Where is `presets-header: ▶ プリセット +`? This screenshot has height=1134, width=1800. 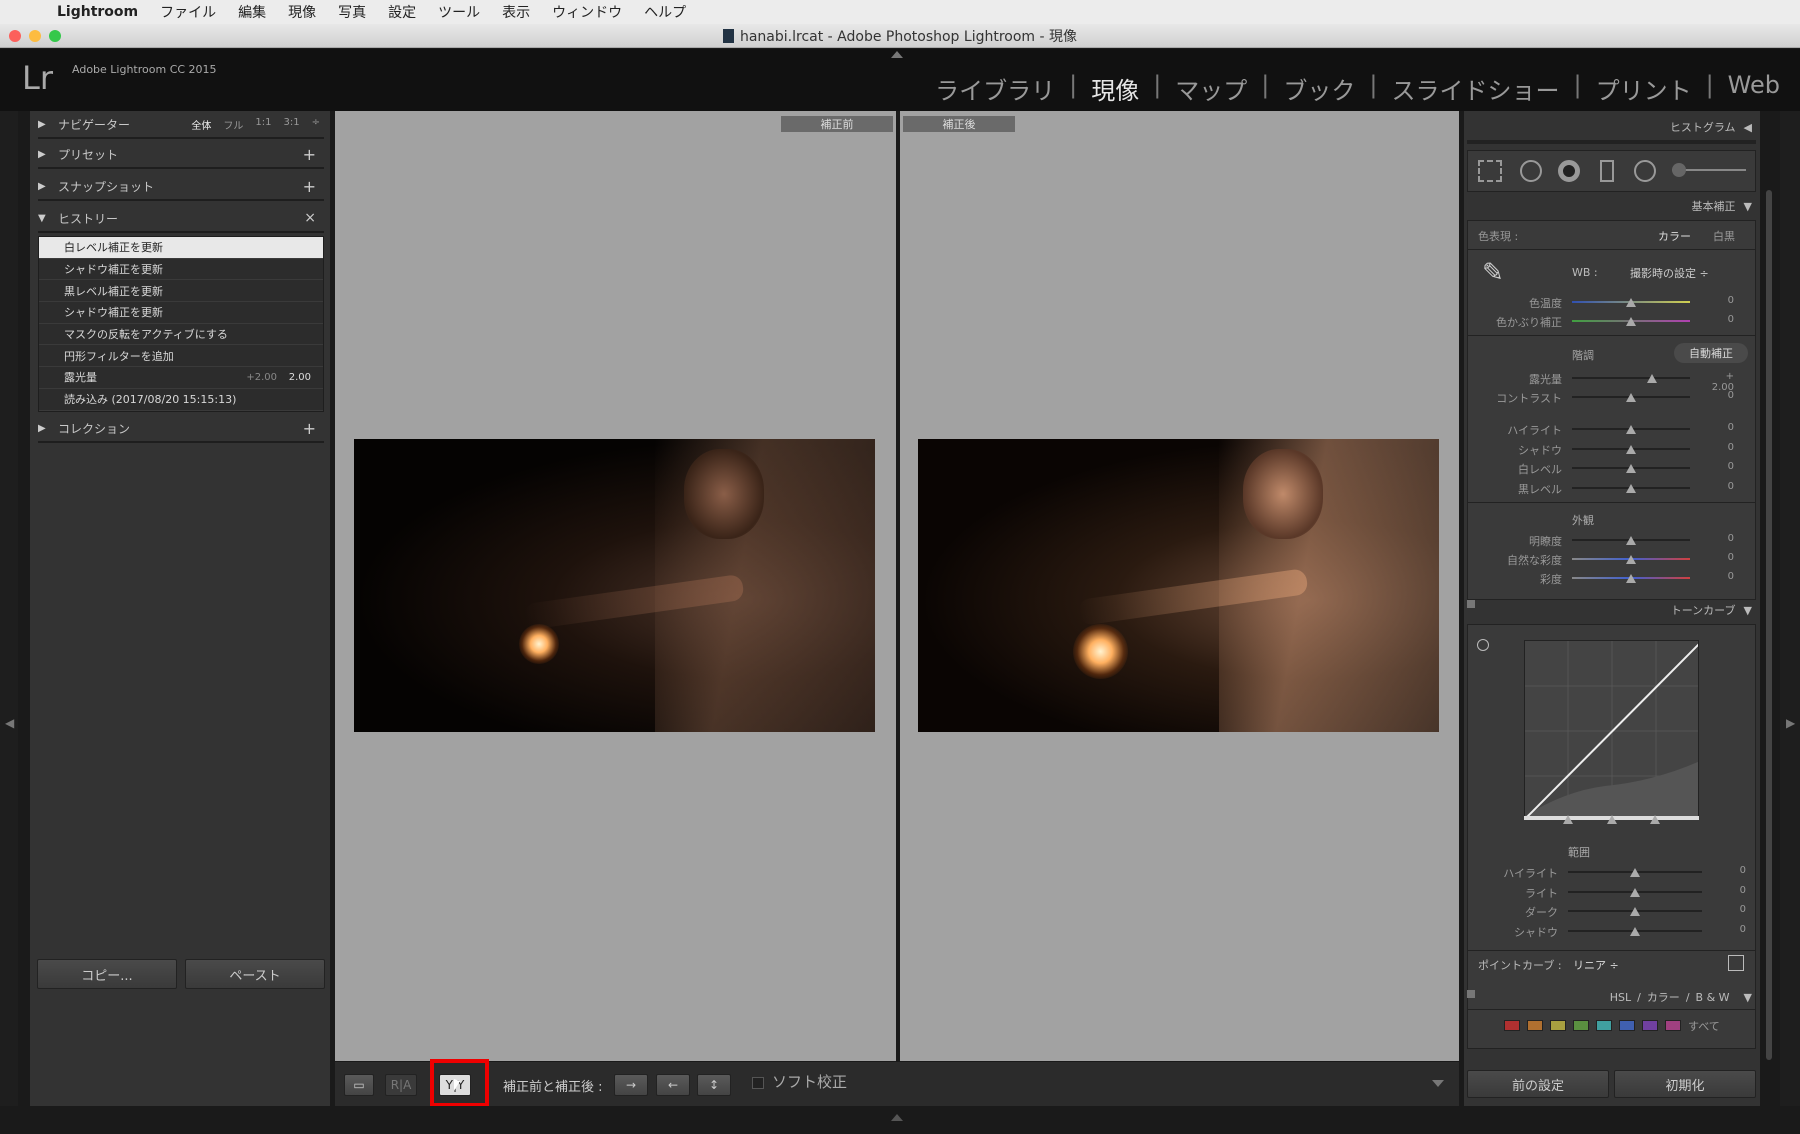 presets-header: ▶ プリセット + is located at coordinates (181, 155).